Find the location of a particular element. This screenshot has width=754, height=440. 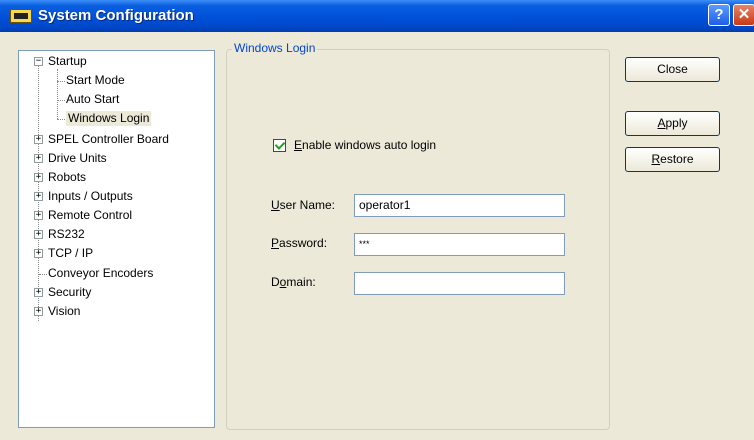

tree-item-robots: Robots is located at coordinates (67, 177).